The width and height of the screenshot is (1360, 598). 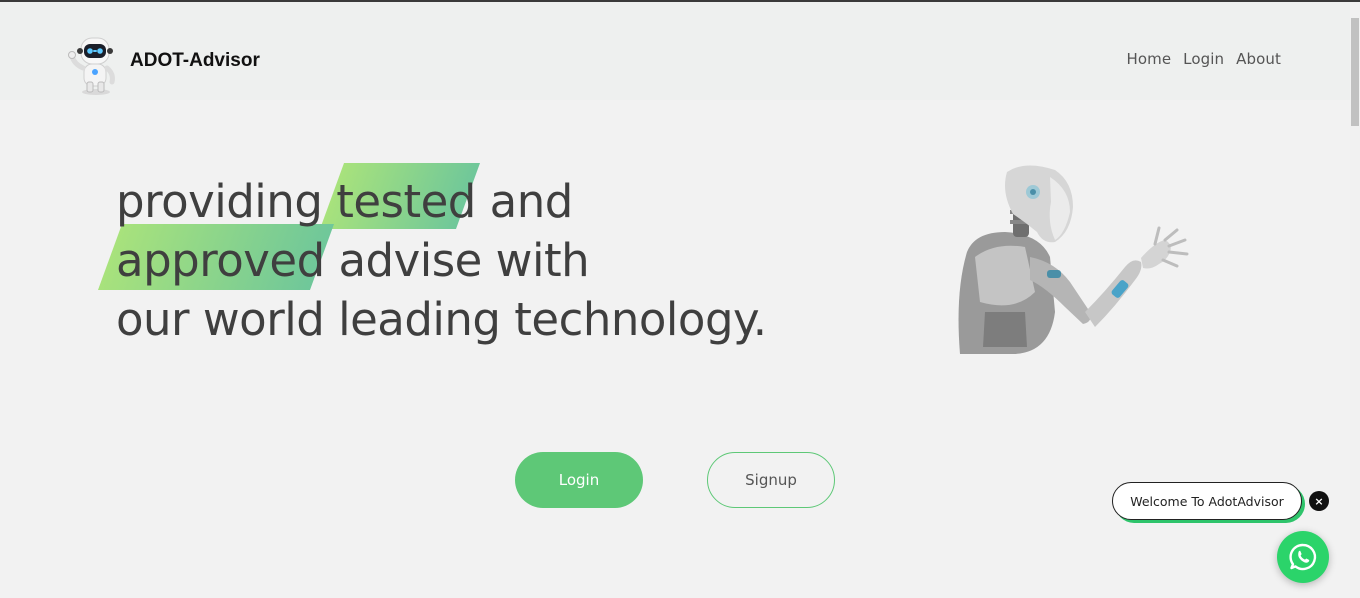 I want to click on headline-text: advise with, so click(x=457, y=260).